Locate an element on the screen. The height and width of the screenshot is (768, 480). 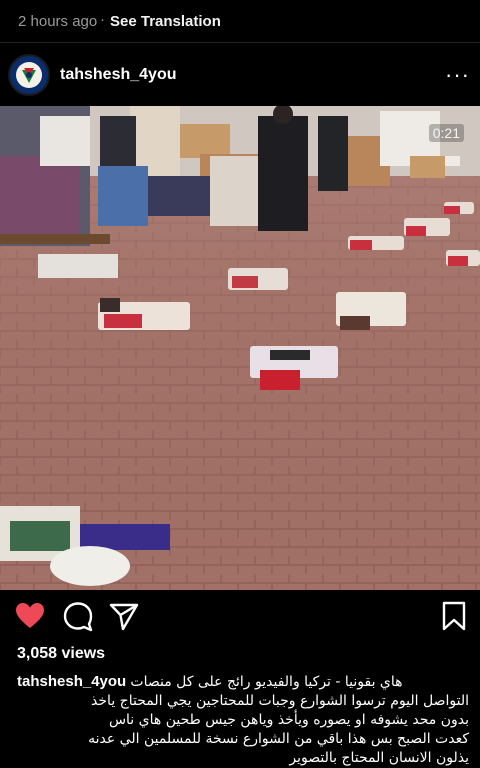
more-icon: ··· is located at coordinates (457, 75).